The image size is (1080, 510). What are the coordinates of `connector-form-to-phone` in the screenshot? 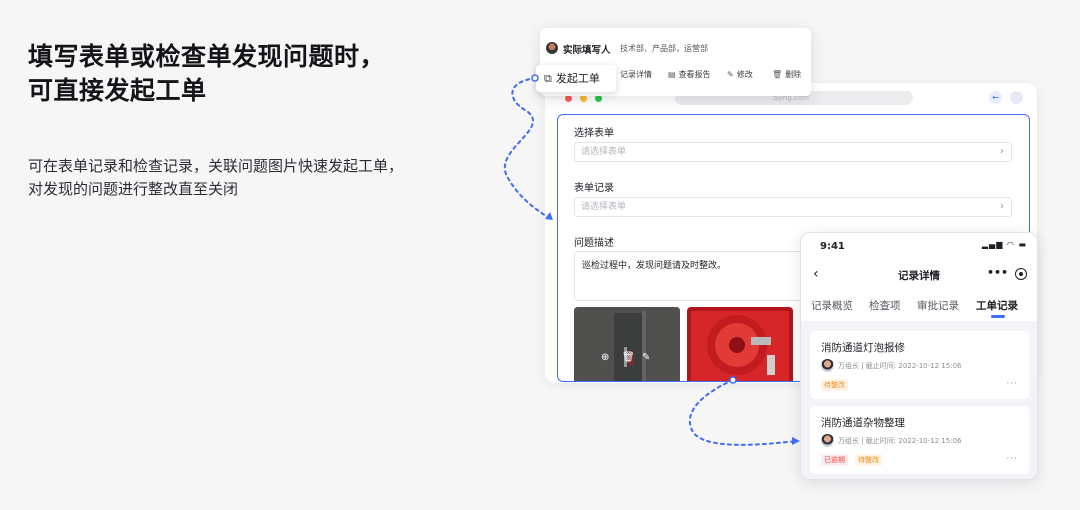 It's located at (743, 412).